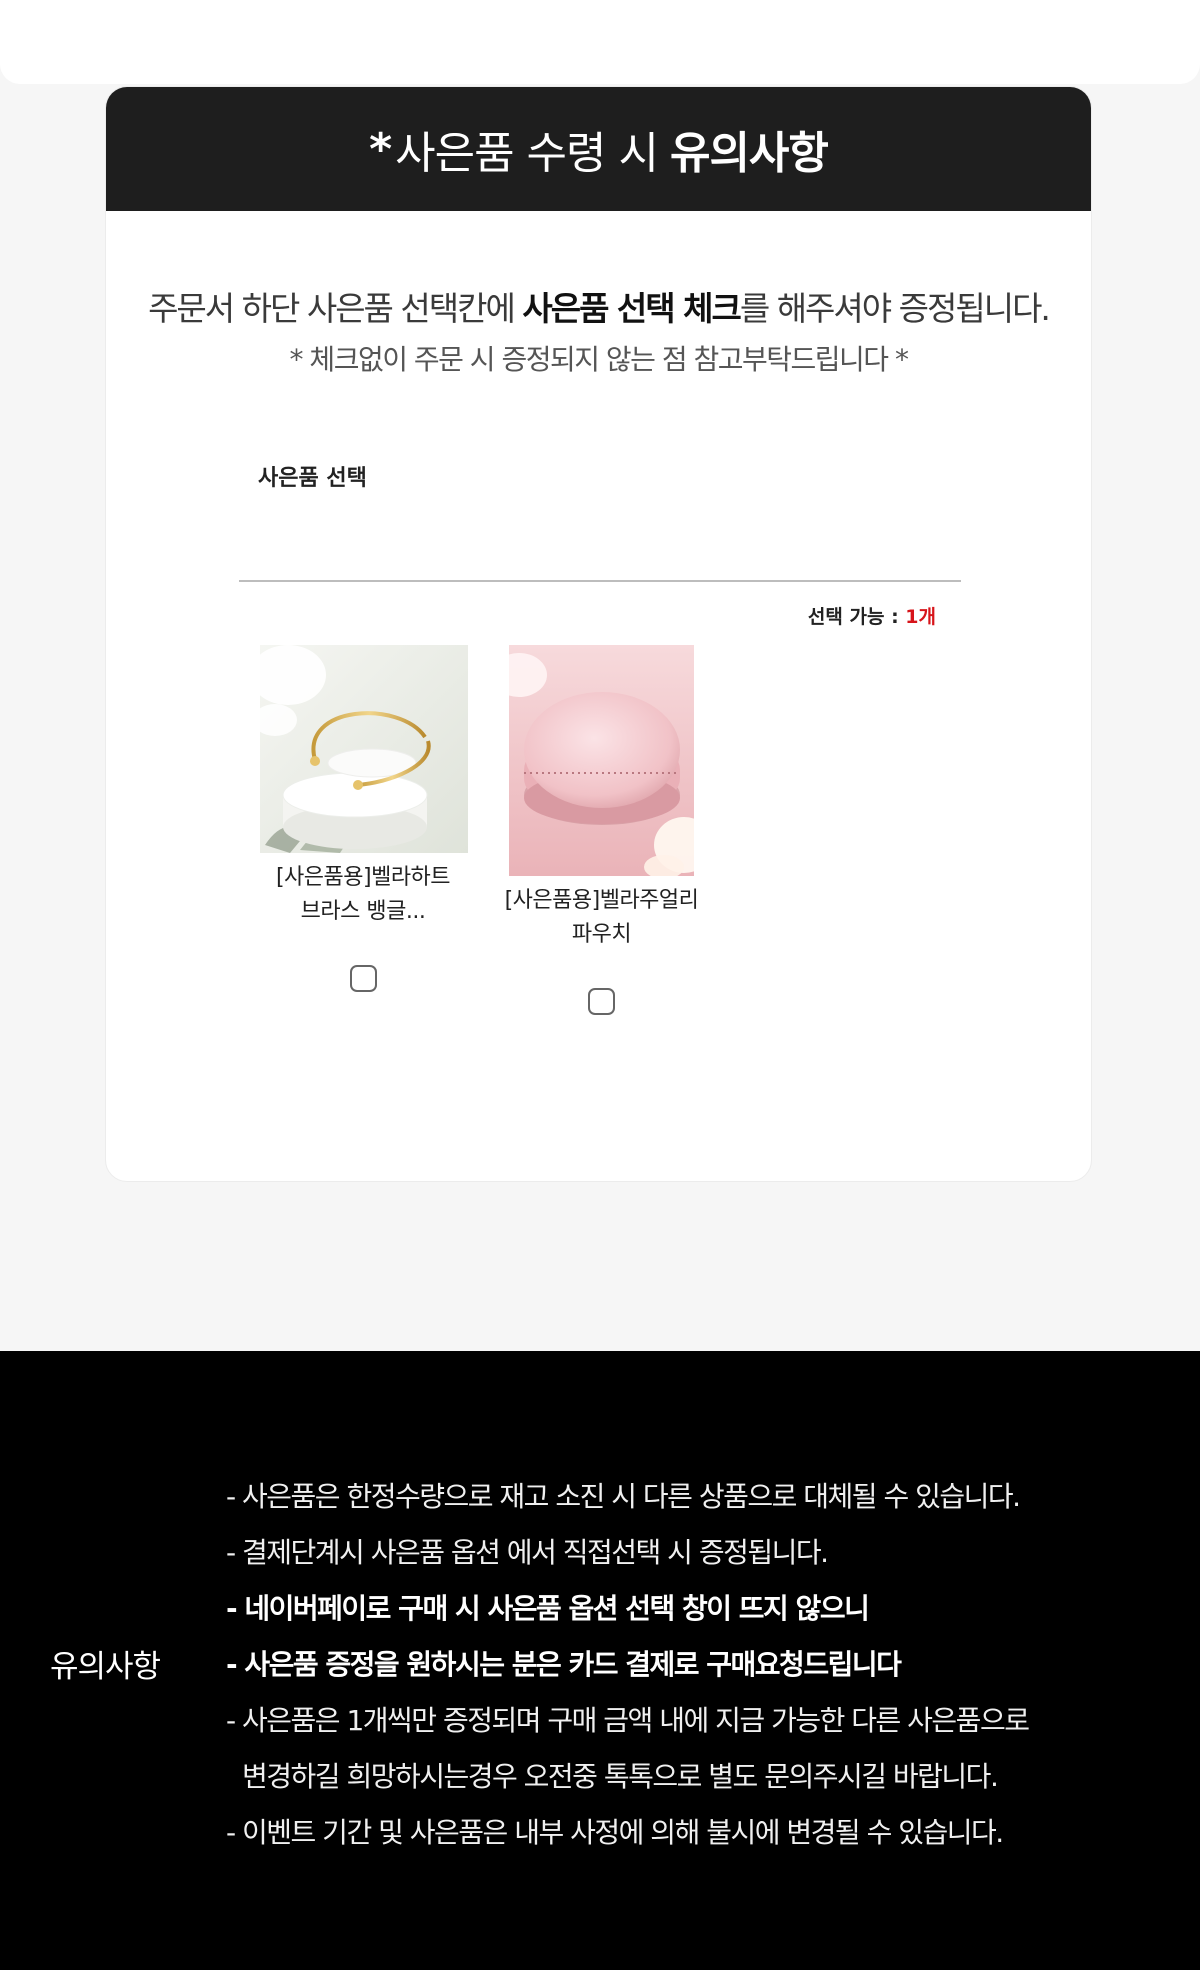 This screenshot has width=1200, height=1970. I want to click on gift-item-name-line1: [사은품용]벨라주얼리, so click(601, 900).